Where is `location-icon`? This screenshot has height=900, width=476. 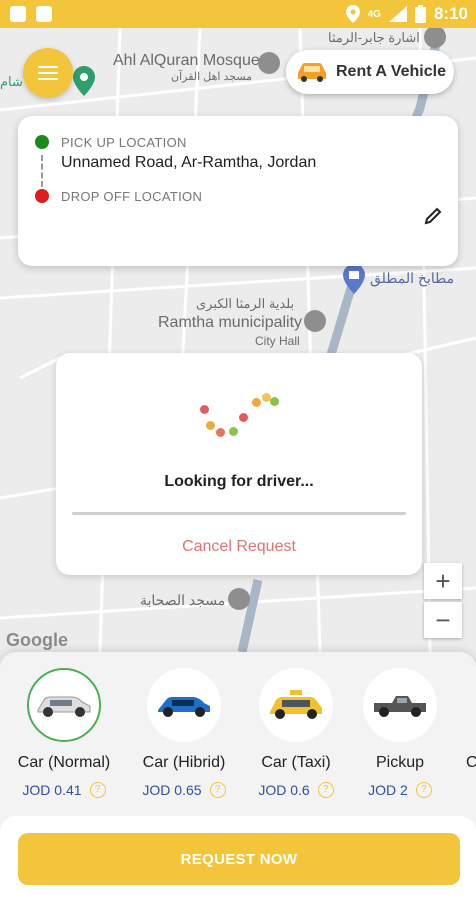
location-icon is located at coordinates (352, 14).